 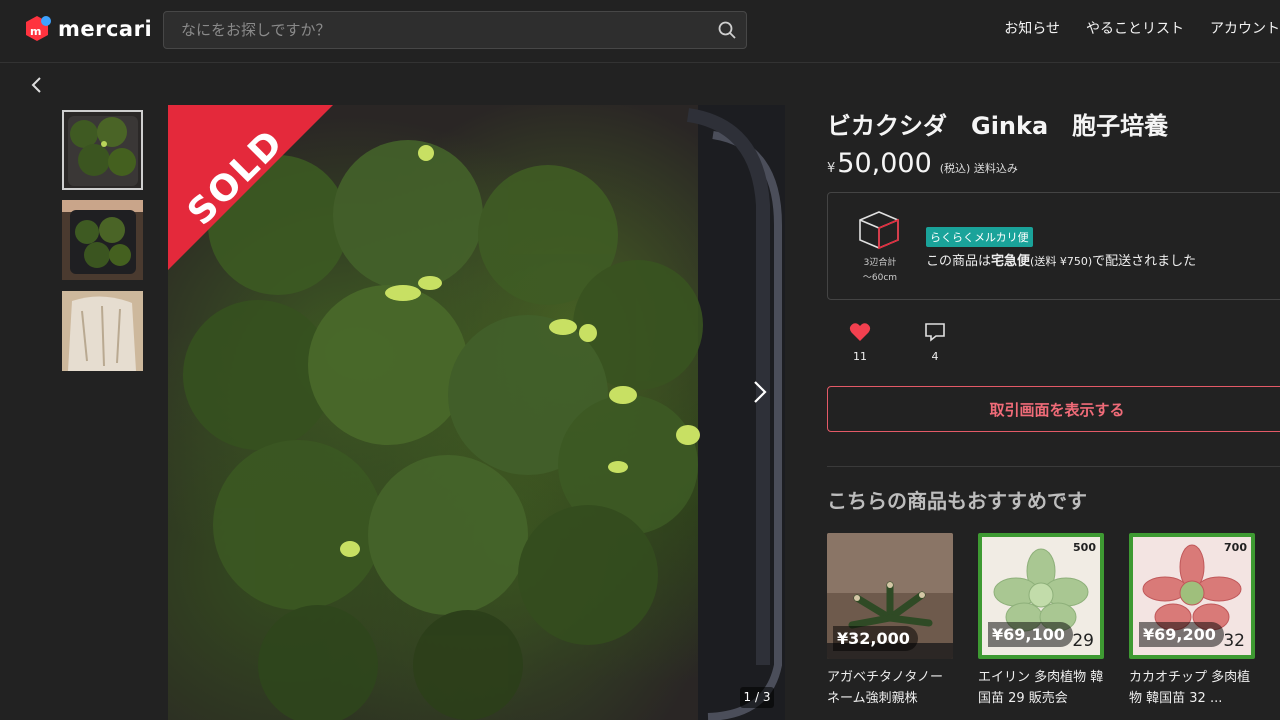 I want to click on item-price: 50,000, so click(x=884, y=163).